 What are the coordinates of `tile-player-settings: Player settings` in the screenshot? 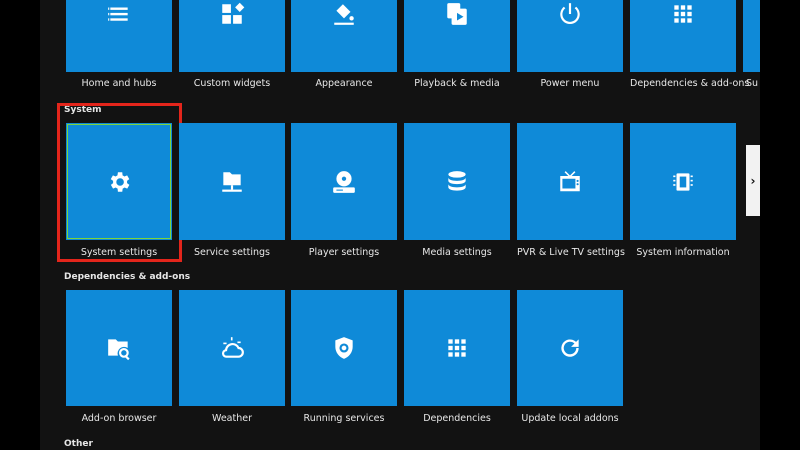 It's located at (344, 190).